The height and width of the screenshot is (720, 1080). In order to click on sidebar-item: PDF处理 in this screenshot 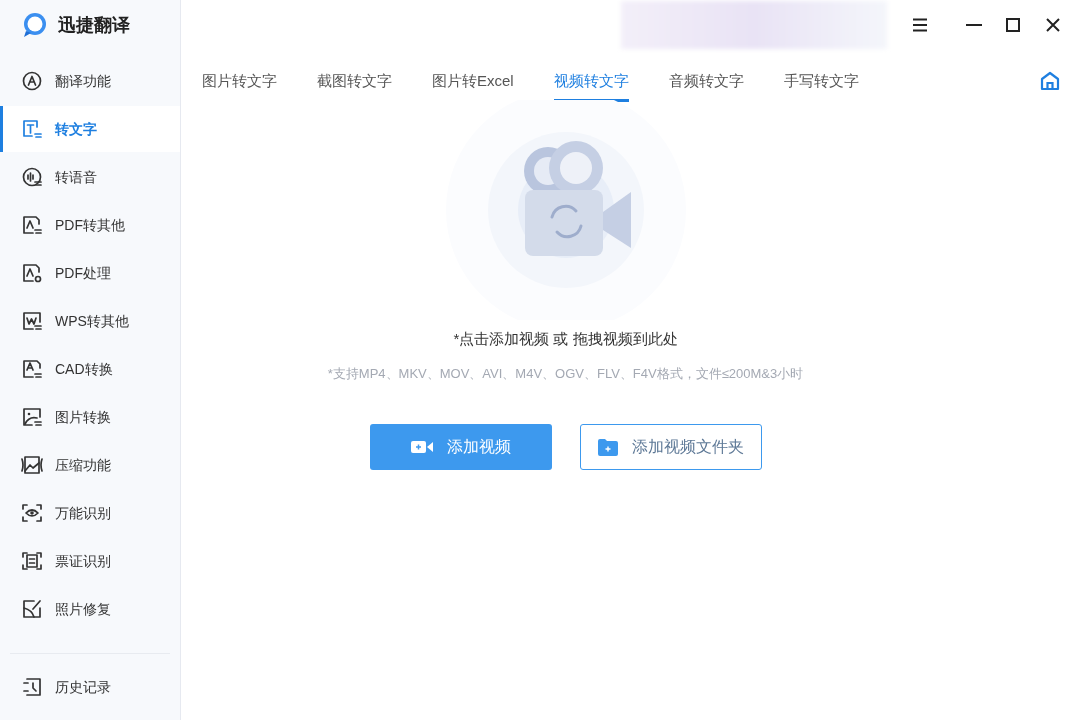, I will do `click(90, 273)`.